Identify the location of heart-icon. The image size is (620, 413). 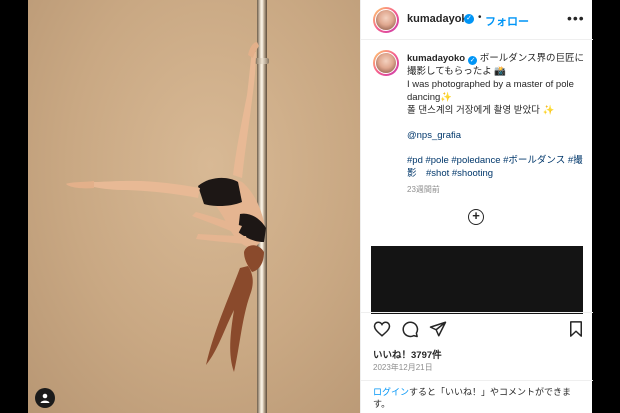
(382, 329).